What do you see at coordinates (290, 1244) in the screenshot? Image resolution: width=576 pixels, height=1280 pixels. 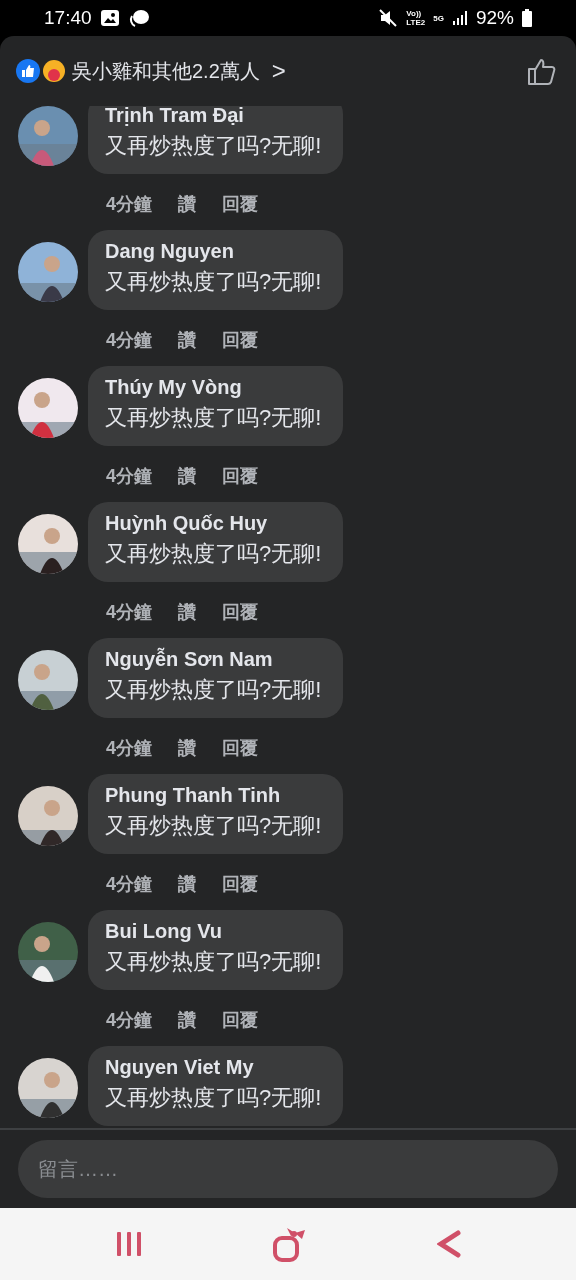 I see `home-icon` at bounding box center [290, 1244].